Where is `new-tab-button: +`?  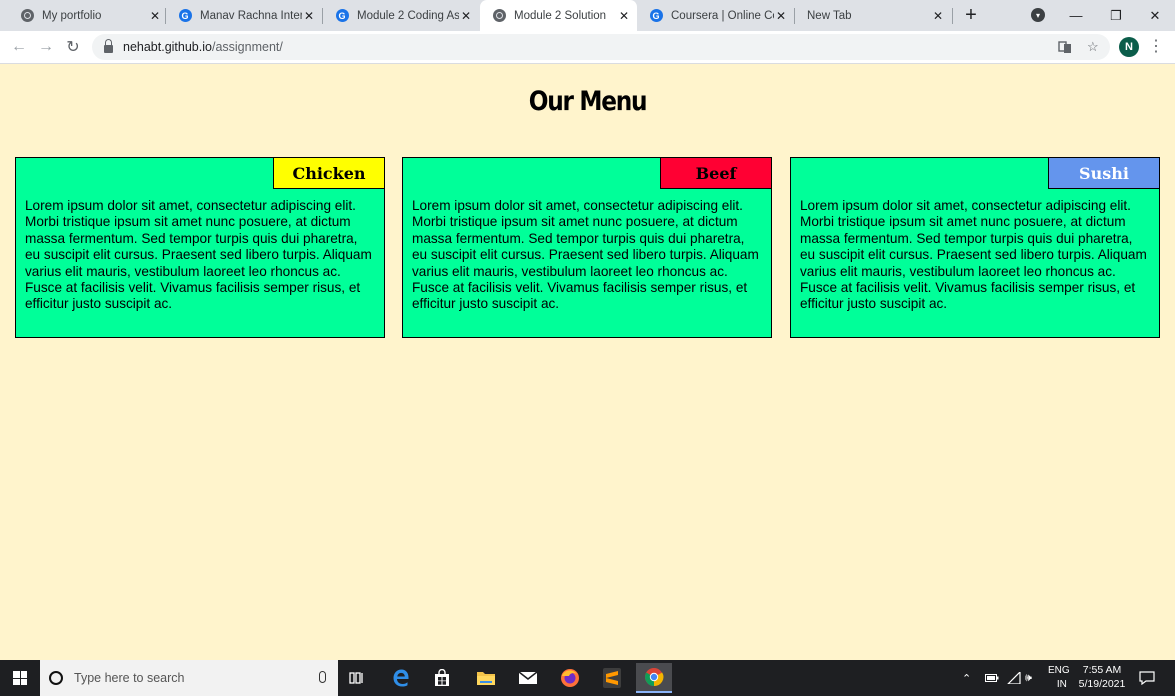 new-tab-button: + is located at coordinates (971, 15).